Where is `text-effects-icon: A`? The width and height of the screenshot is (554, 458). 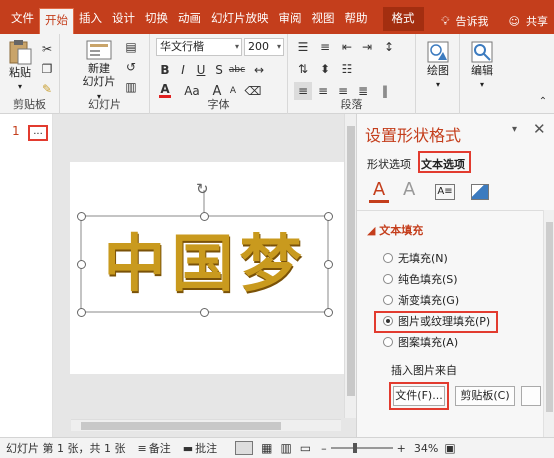
text-effects-icon: A is located at coordinates (409, 190).